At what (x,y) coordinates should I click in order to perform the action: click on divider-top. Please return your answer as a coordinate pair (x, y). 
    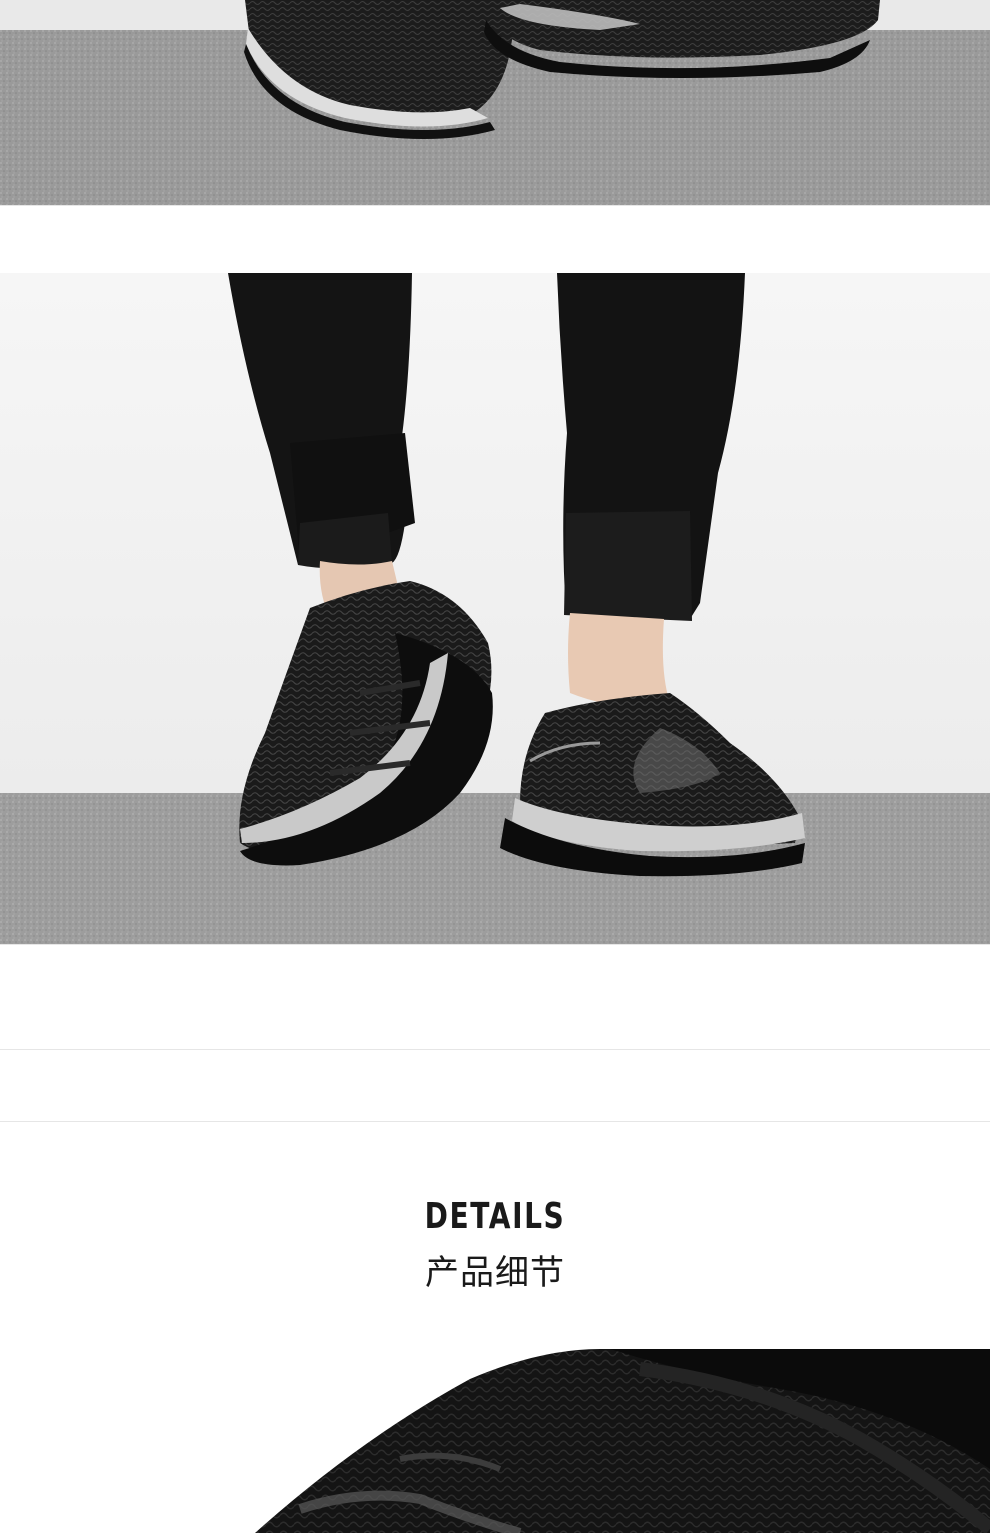
    Looking at the image, I should click on (495, 205).